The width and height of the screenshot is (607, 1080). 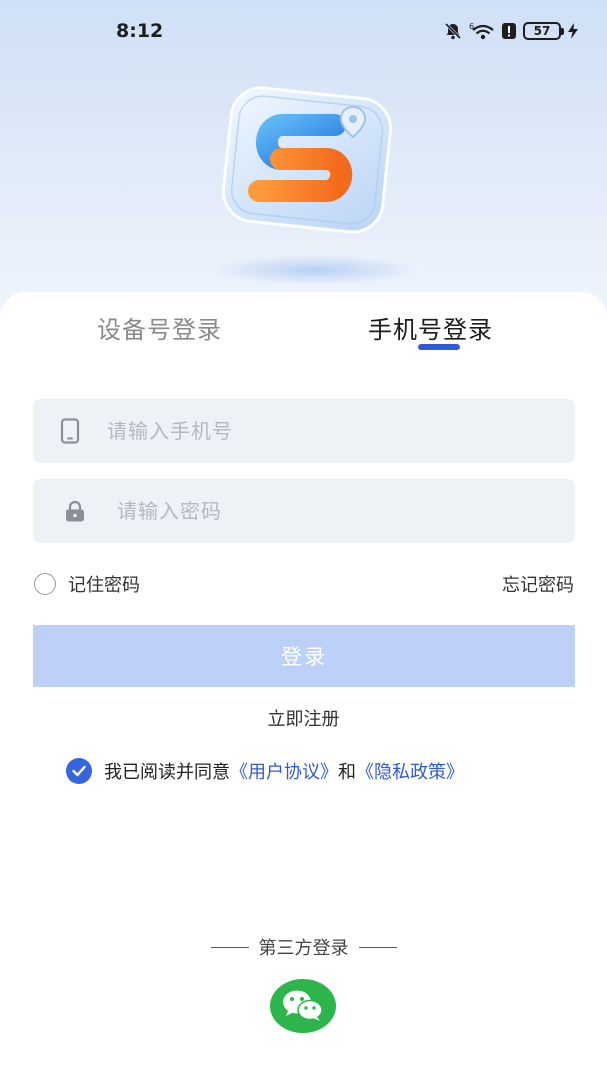 I want to click on agreement-checkbox, so click(x=79, y=771).